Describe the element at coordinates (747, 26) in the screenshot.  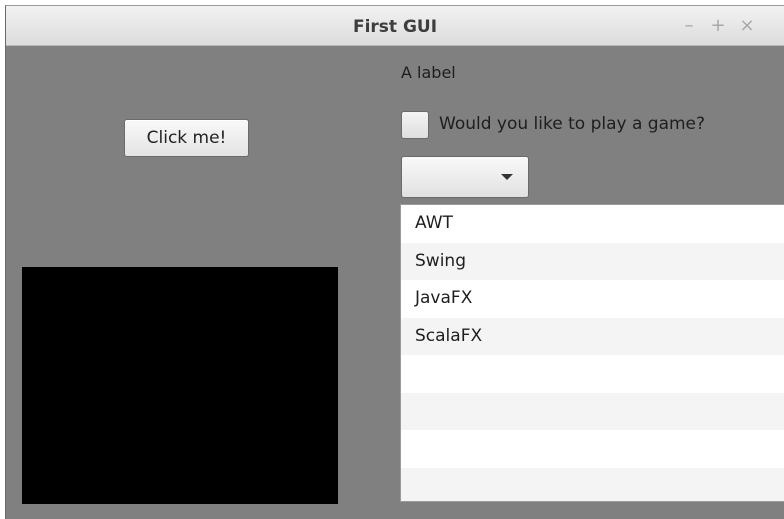
I see `close-icon: ×` at that location.